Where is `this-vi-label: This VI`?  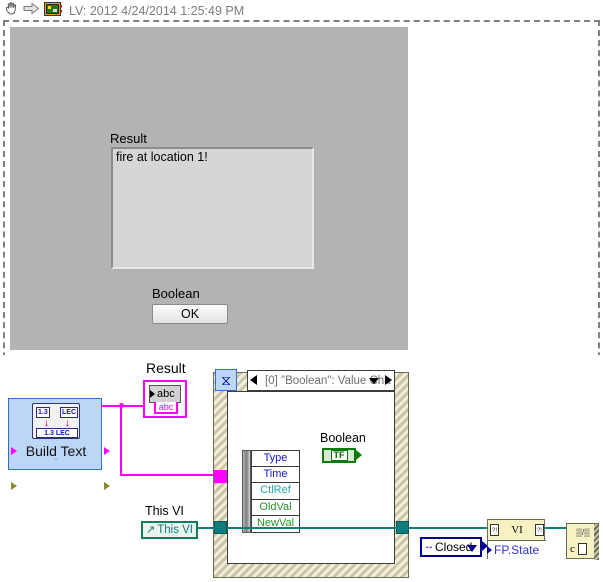 this-vi-label: This VI is located at coordinates (164, 511).